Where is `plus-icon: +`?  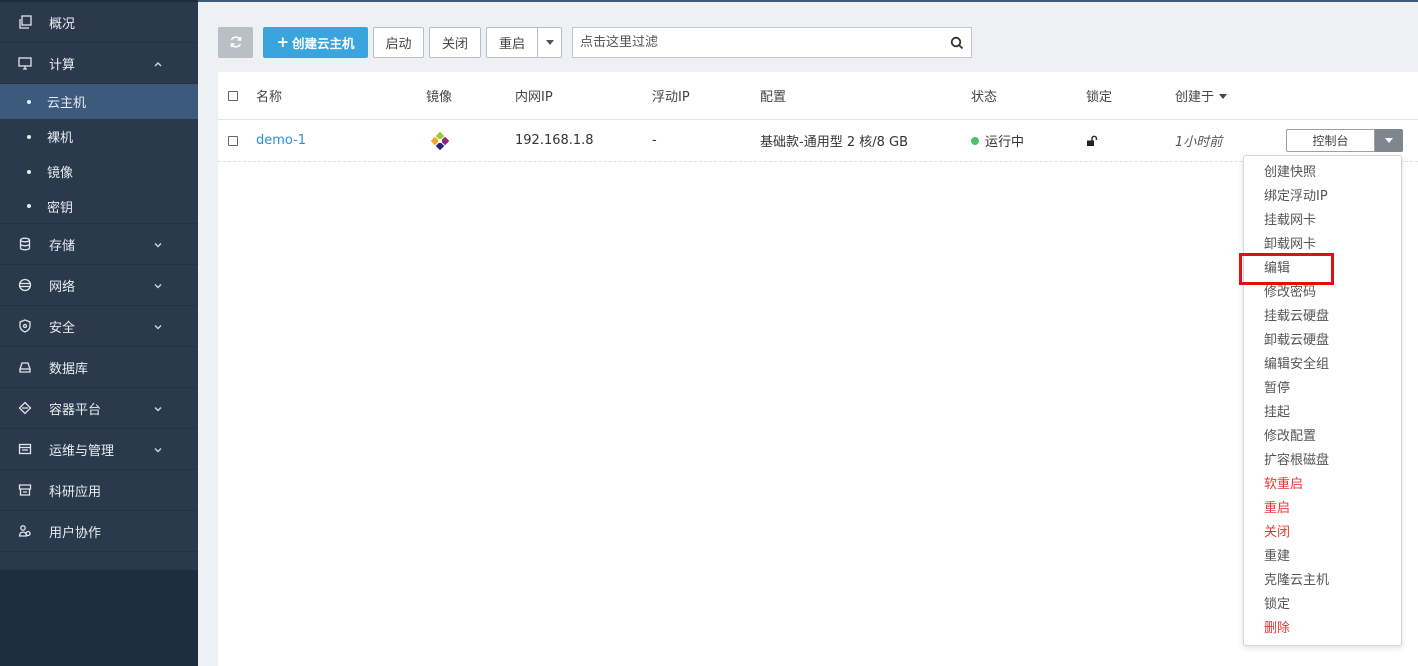 plus-icon: + is located at coordinates (283, 42).